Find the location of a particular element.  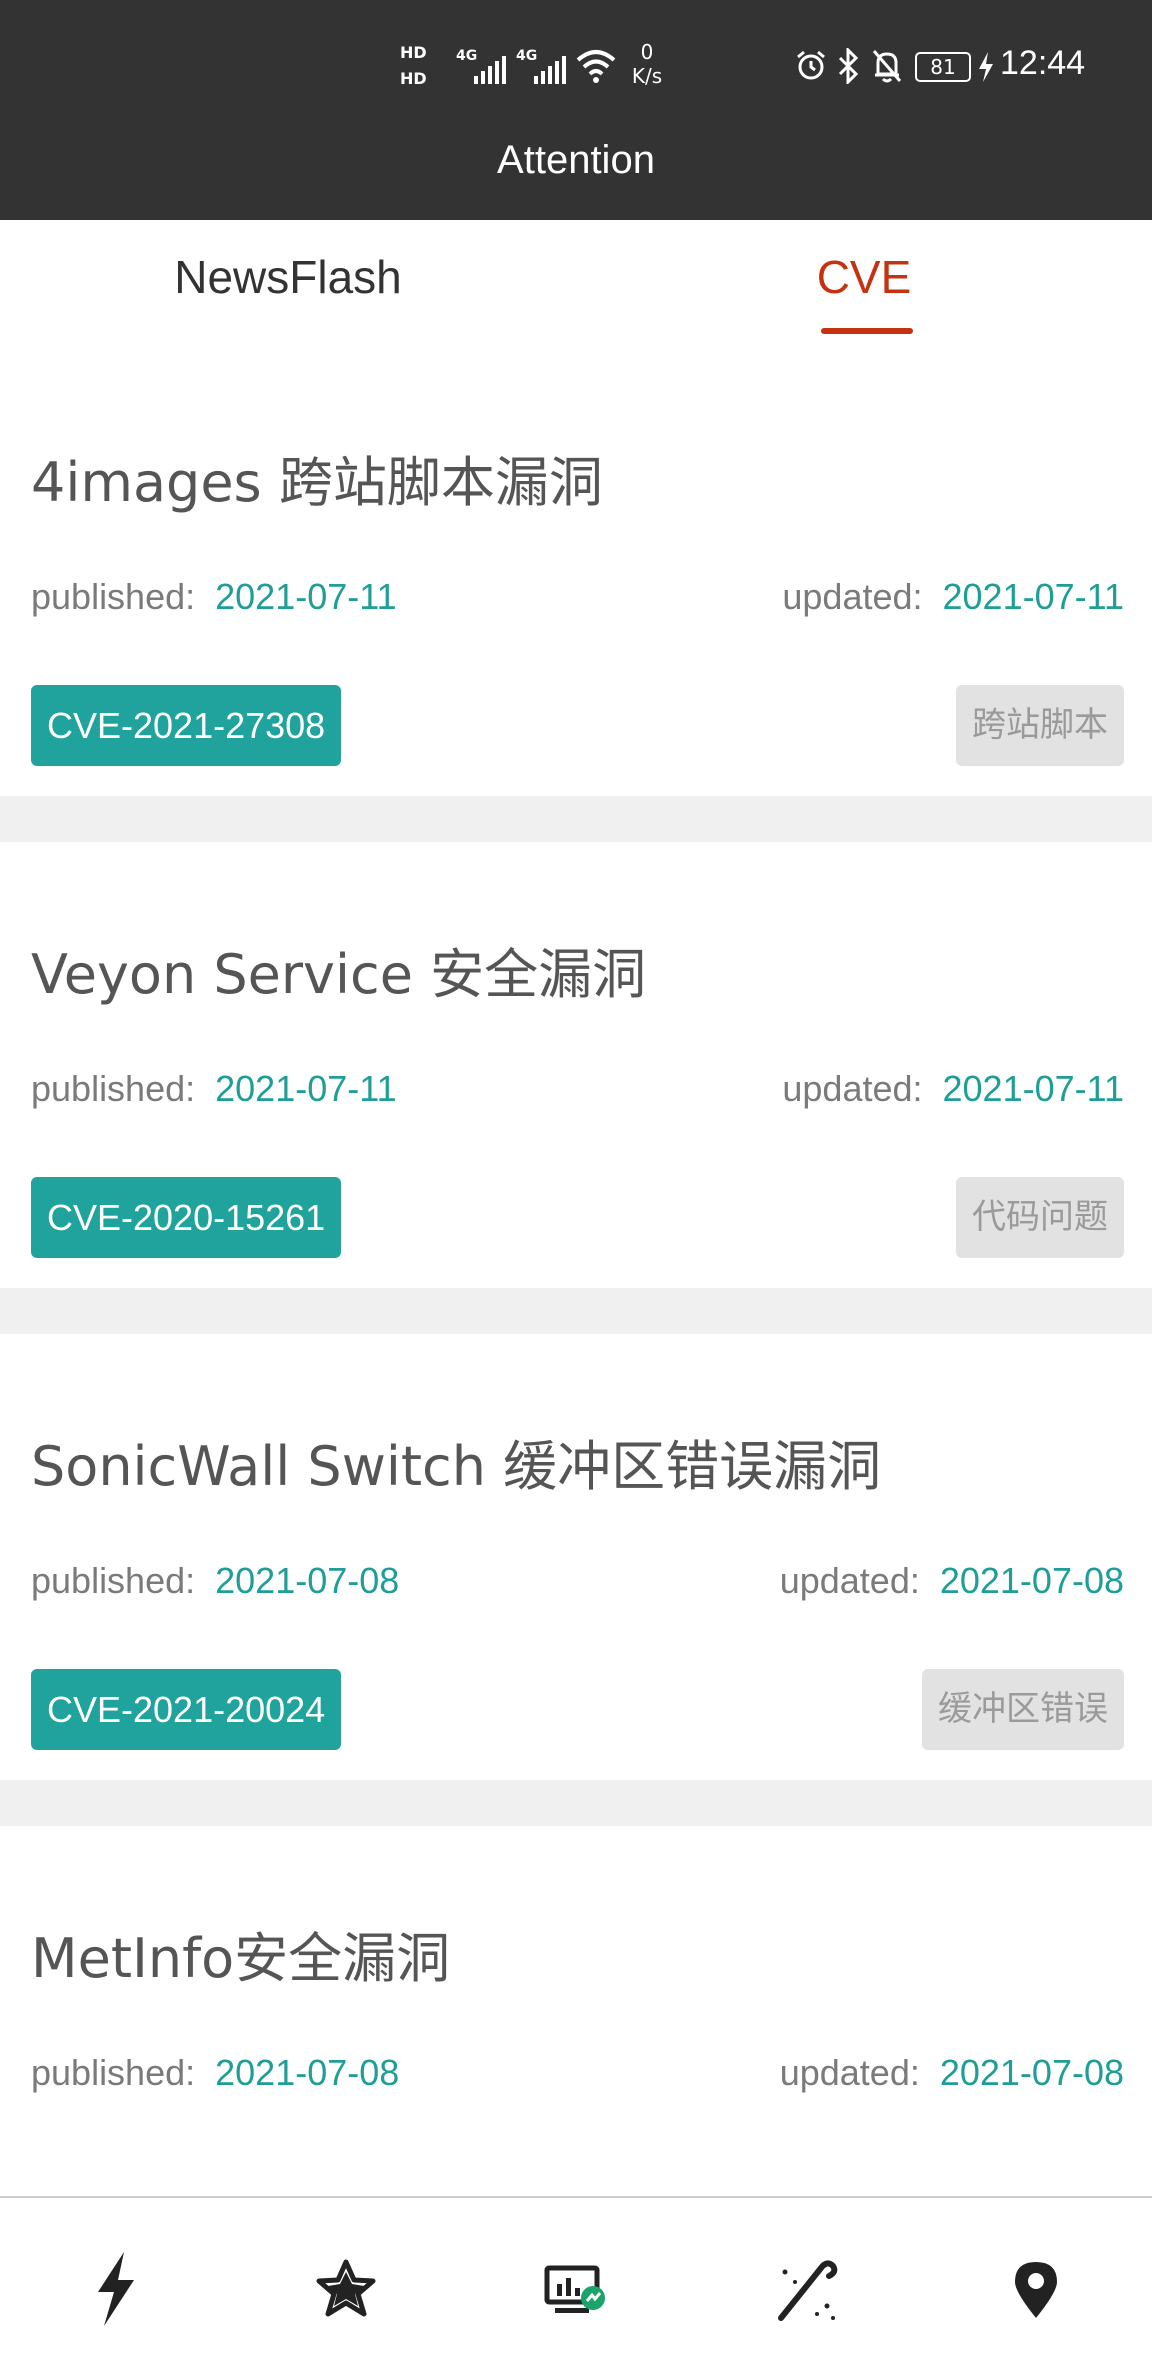

active-tab-indicator is located at coordinates (867, 331).